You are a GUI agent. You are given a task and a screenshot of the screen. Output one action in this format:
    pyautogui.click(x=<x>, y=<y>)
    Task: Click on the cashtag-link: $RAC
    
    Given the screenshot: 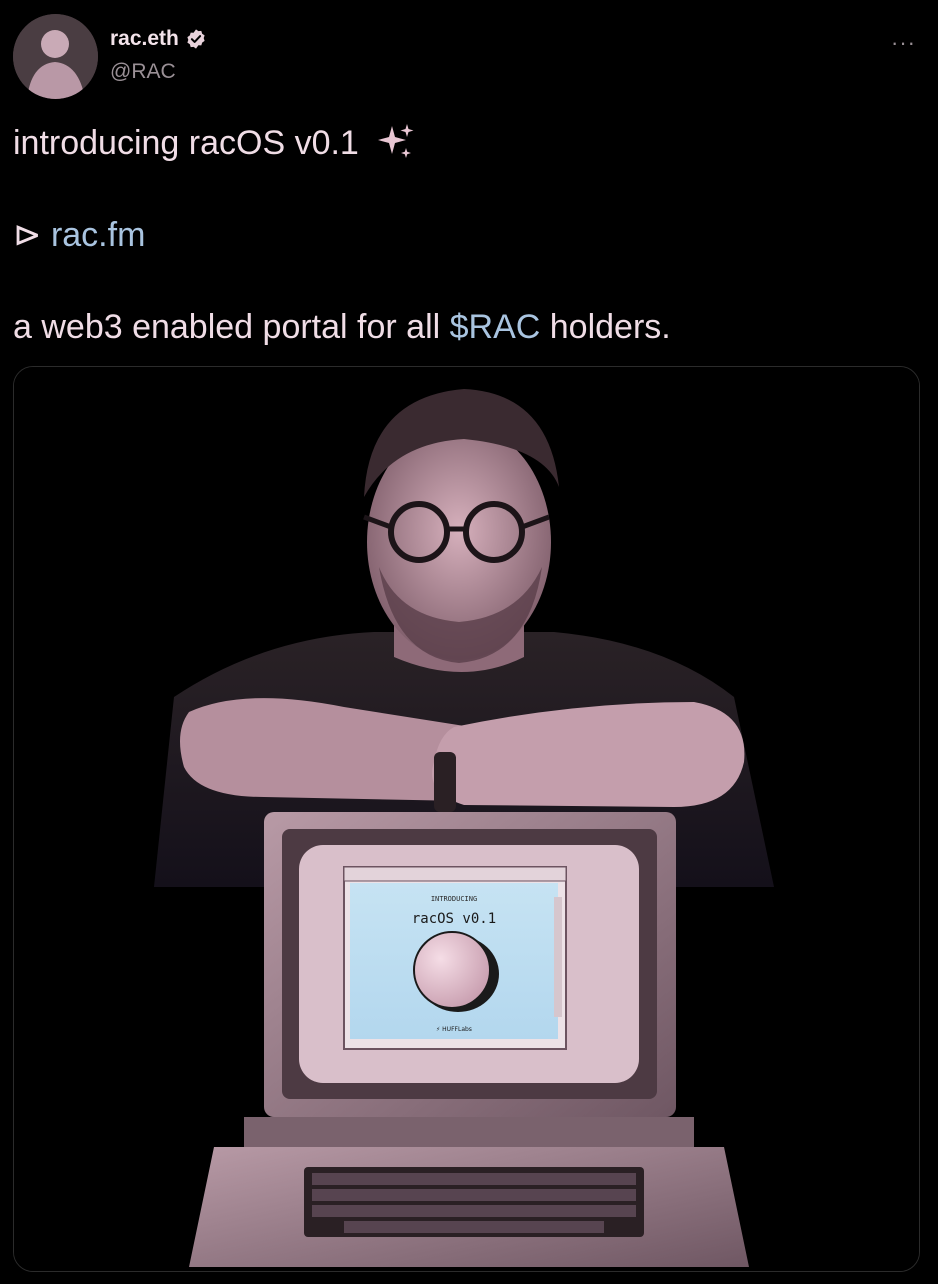 What is the action you would take?
    pyautogui.click(x=495, y=327)
    